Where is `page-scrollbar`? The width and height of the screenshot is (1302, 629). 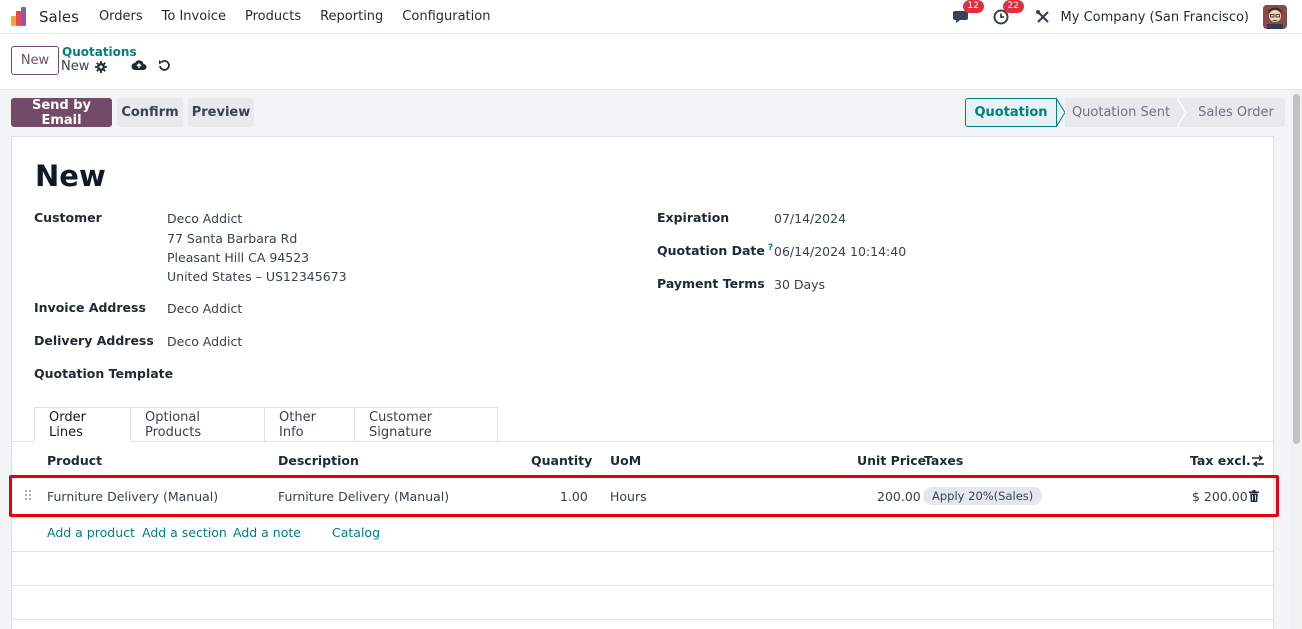 page-scrollbar is located at coordinates (1296, 359).